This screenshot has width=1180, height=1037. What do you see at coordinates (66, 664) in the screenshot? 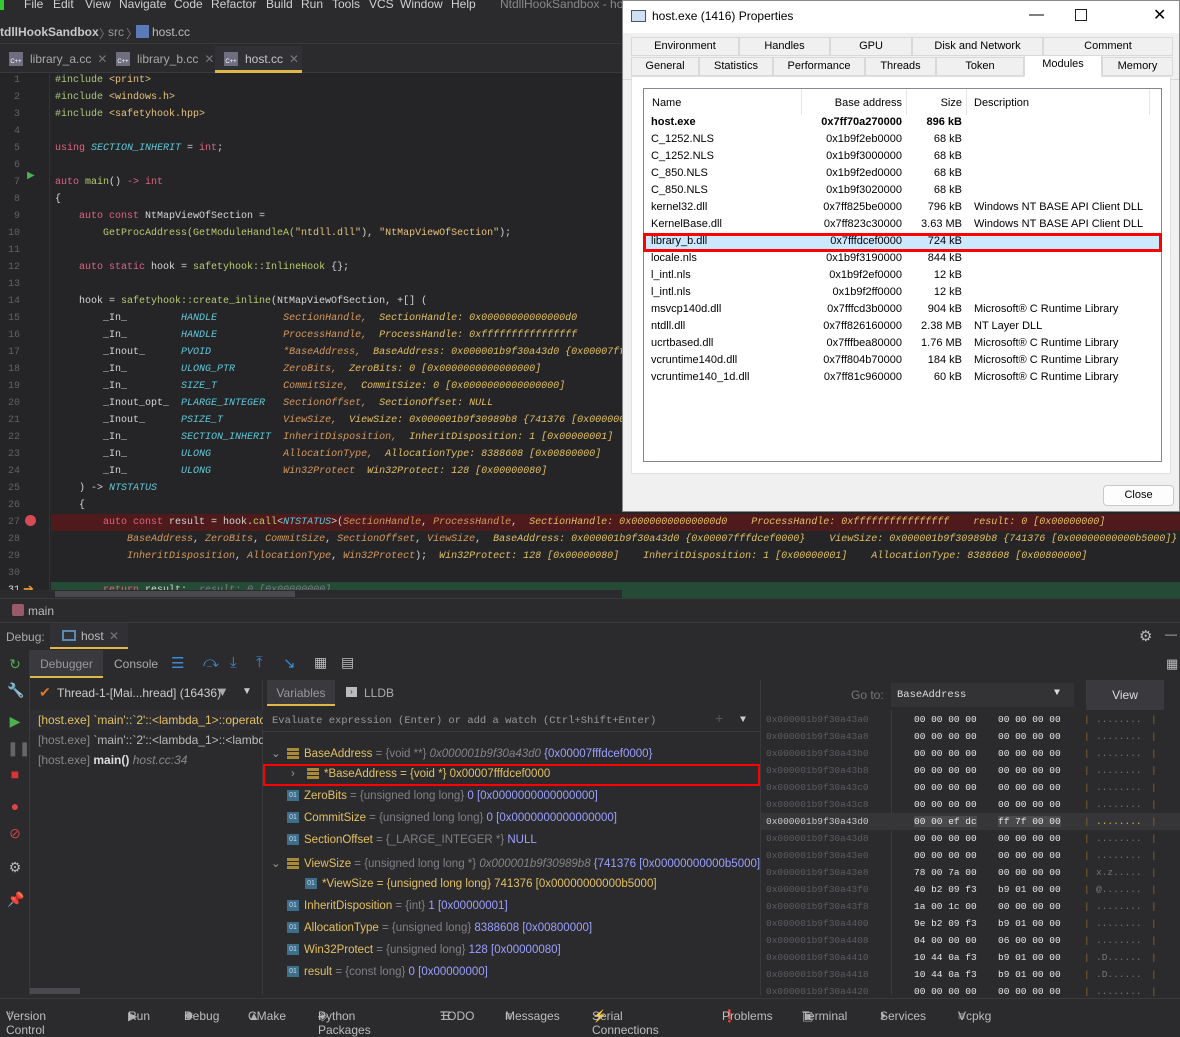
I see `tab-debugger: Debugger` at bounding box center [66, 664].